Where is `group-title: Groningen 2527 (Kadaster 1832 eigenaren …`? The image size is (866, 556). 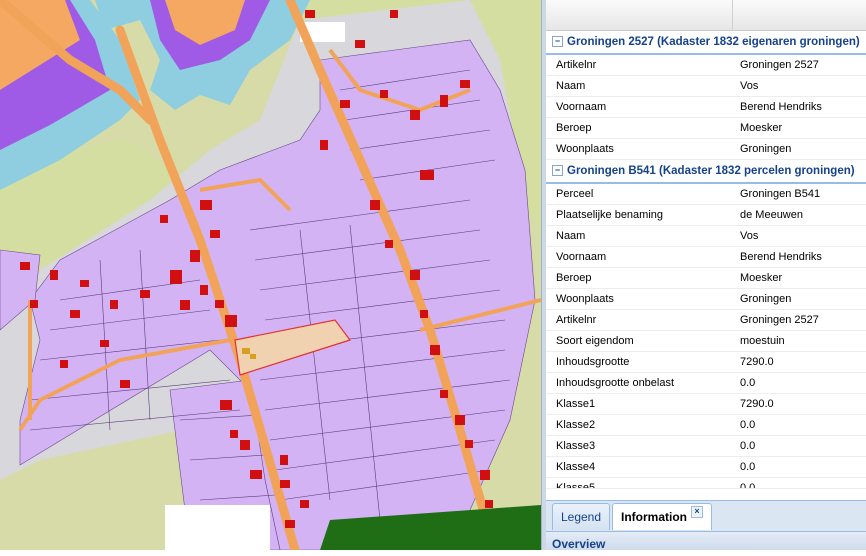 group-title: Groningen 2527 (Kadaster 1832 eigenaren … is located at coordinates (713, 42).